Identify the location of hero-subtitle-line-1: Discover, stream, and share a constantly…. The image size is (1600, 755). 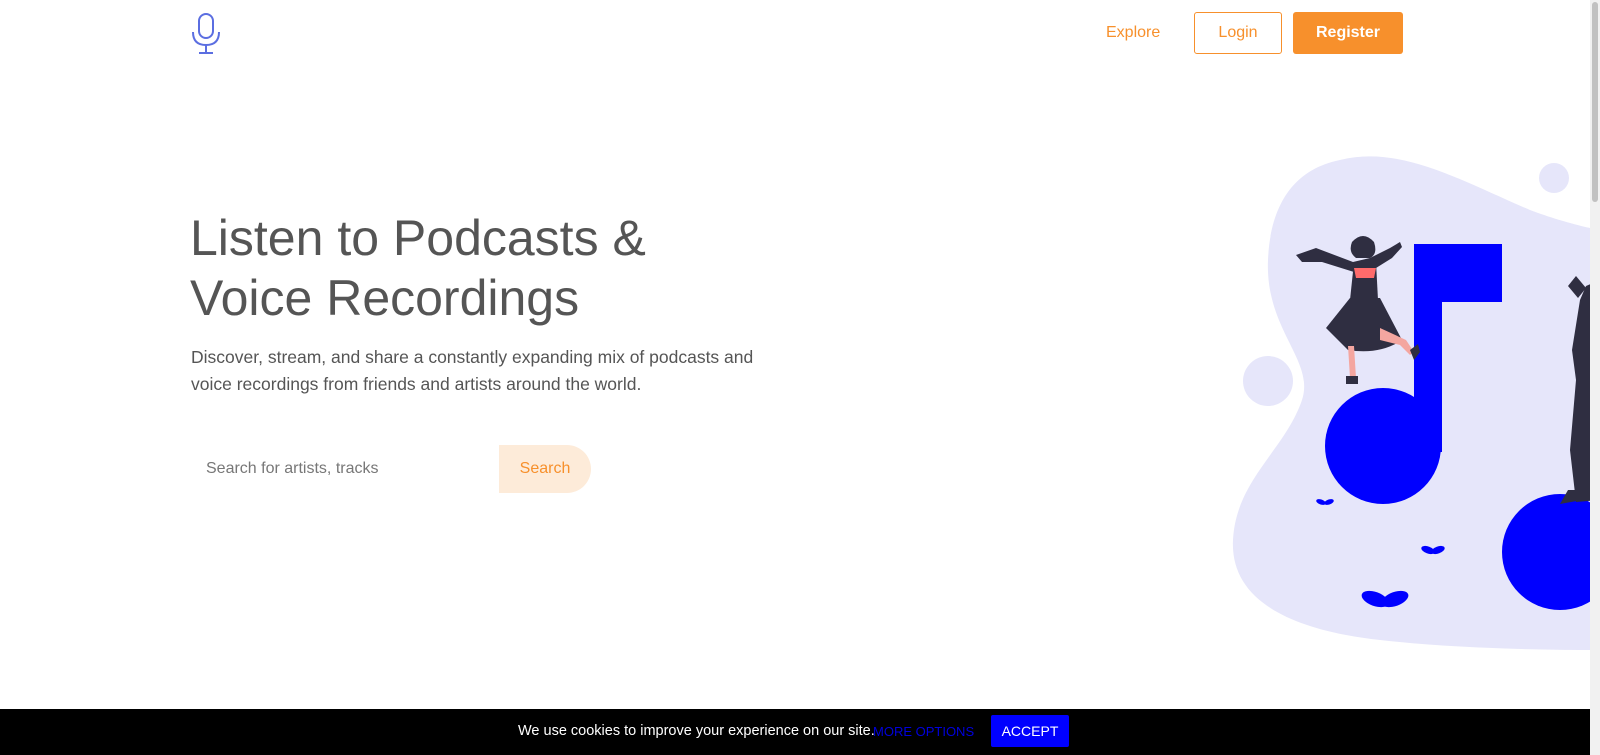
(472, 357).